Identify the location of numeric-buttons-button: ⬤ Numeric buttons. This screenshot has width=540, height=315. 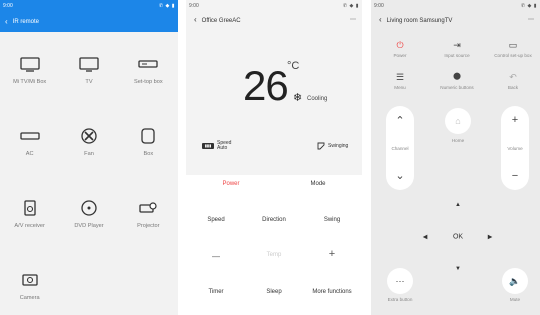
(456, 81).